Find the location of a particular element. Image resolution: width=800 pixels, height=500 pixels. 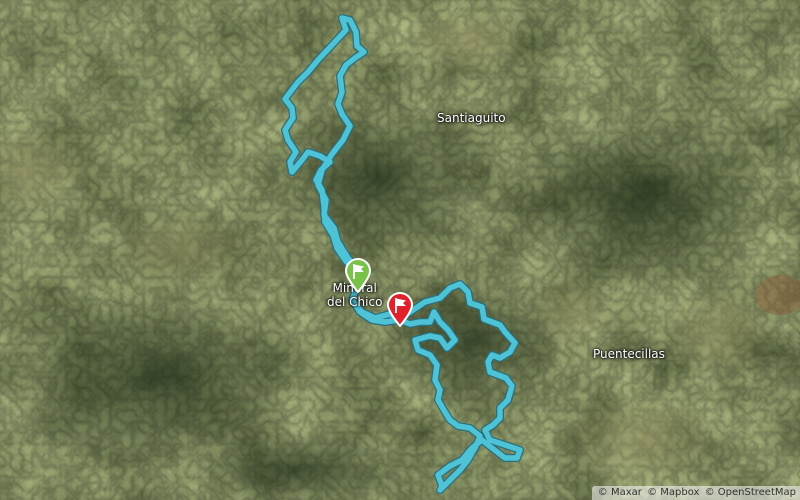

attribution-mapbox-link: © Mapbox is located at coordinates (673, 492).